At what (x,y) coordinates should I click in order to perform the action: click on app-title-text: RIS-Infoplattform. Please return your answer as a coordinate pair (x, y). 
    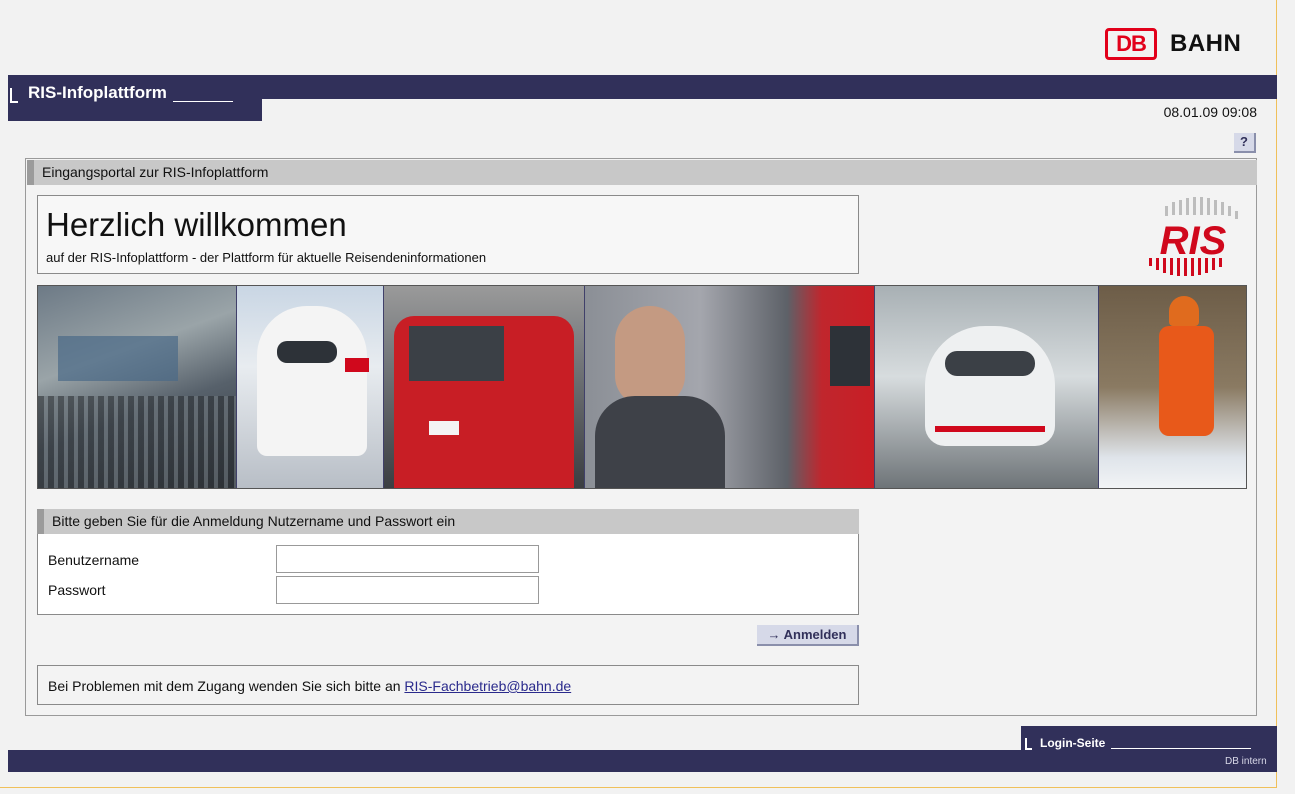
    Looking at the image, I should click on (97, 92).